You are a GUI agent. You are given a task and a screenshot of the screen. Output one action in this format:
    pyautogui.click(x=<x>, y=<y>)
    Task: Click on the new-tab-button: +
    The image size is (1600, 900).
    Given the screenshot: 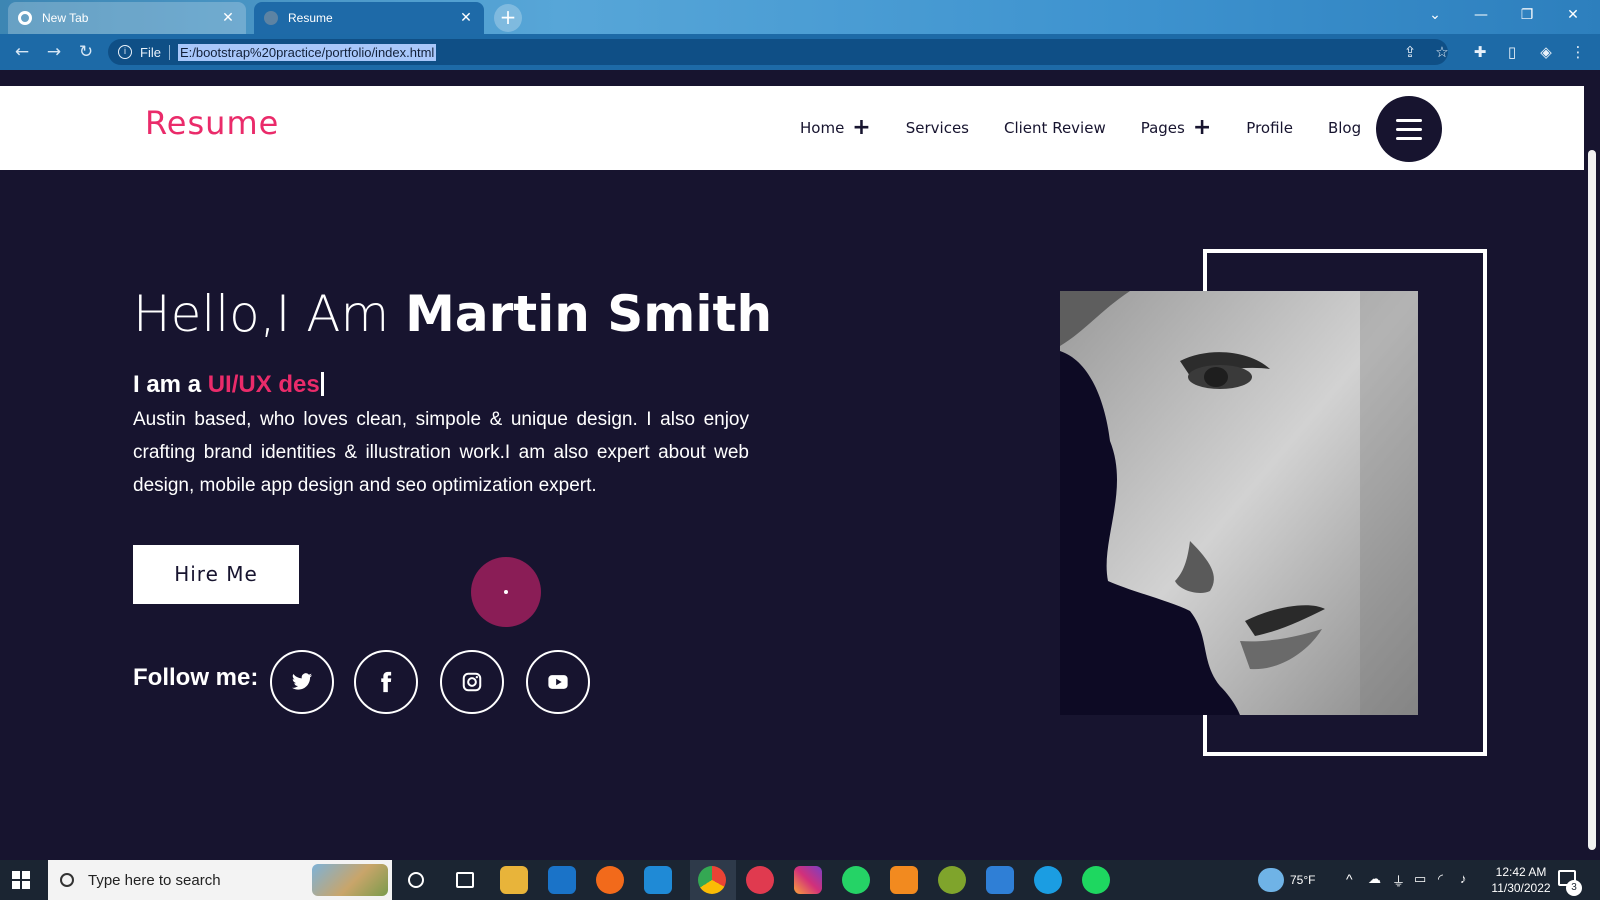 What is the action you would take?
    pyautogui.click(x=508, y=18)
    